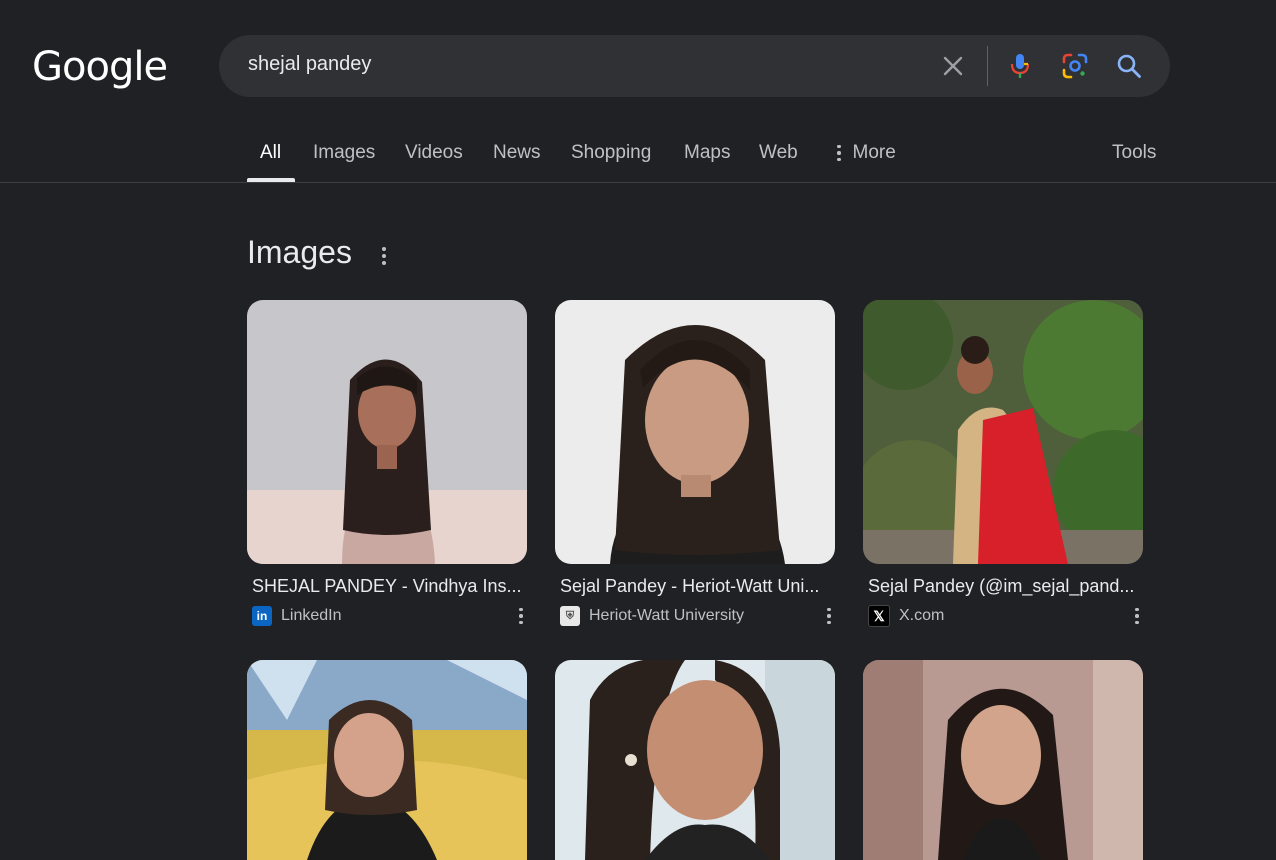 The height and width of the screenshot is (860, 1276). I want to click on tab-videos: Videos, so click(434, 153).